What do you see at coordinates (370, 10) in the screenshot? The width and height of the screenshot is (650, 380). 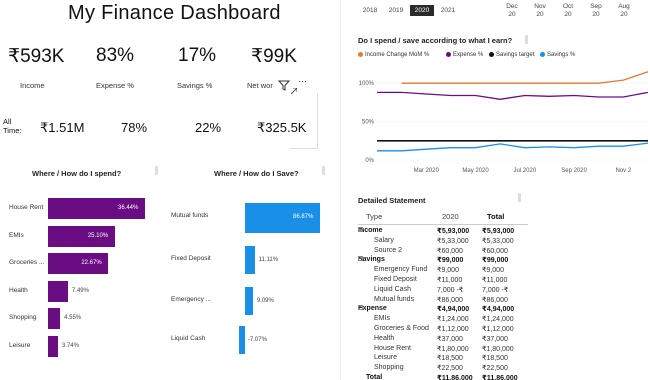 I see `year-option-2018: 2018` at bounding box center [370, 10].